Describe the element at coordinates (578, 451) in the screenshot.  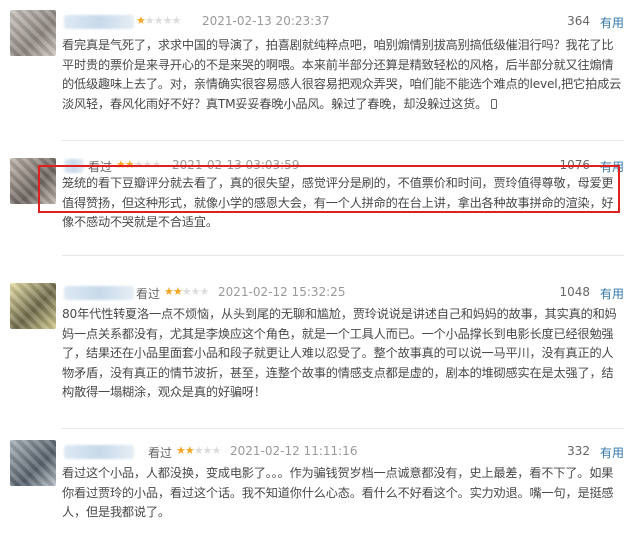
I see `vote-count: 332` at that location.